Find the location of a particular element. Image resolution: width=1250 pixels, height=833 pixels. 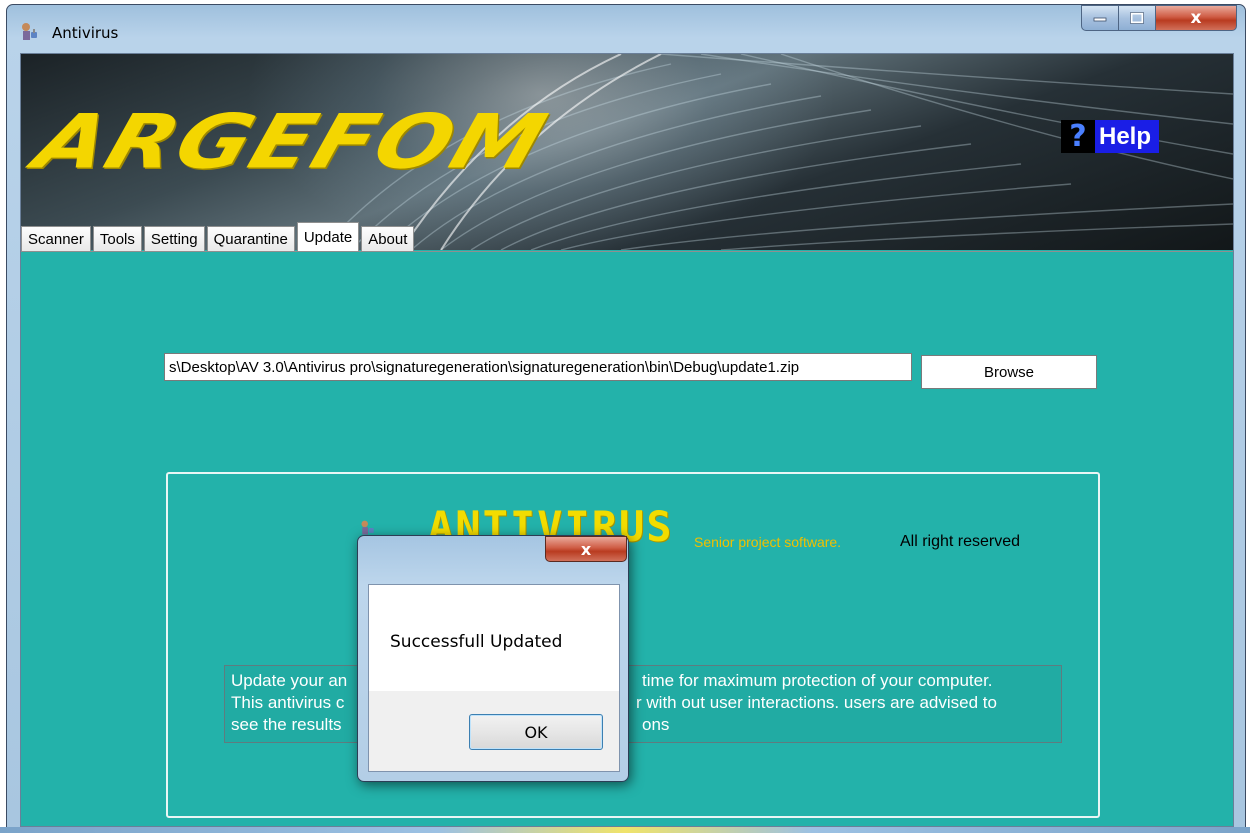

description-line-3b: ons is located at coordinates (656, 724).